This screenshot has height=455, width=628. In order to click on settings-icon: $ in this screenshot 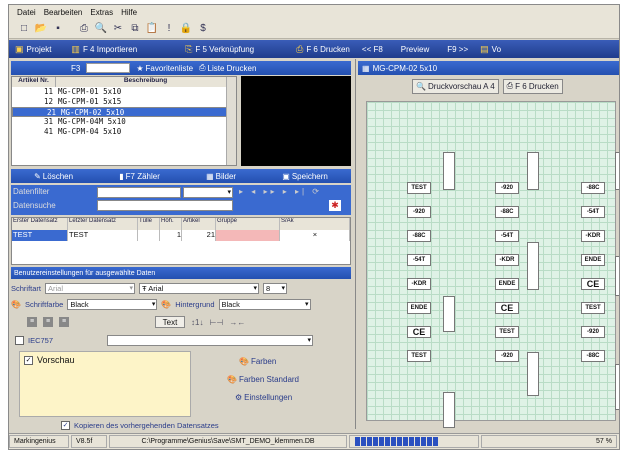, I will do `click(203, 29)`.